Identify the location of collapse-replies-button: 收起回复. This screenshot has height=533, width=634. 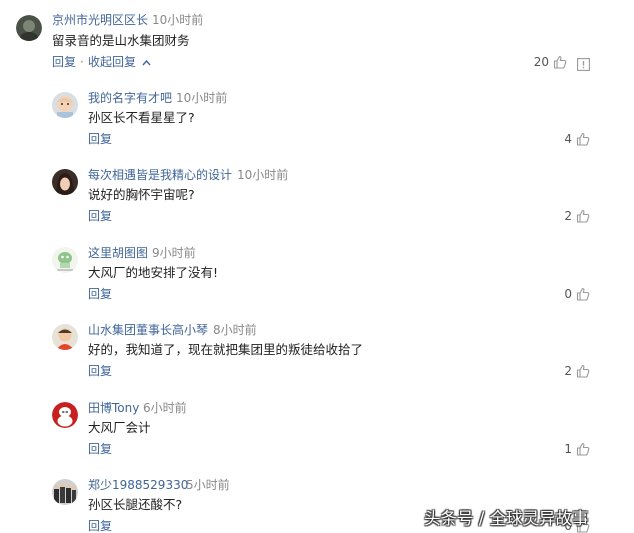
(119, 62).